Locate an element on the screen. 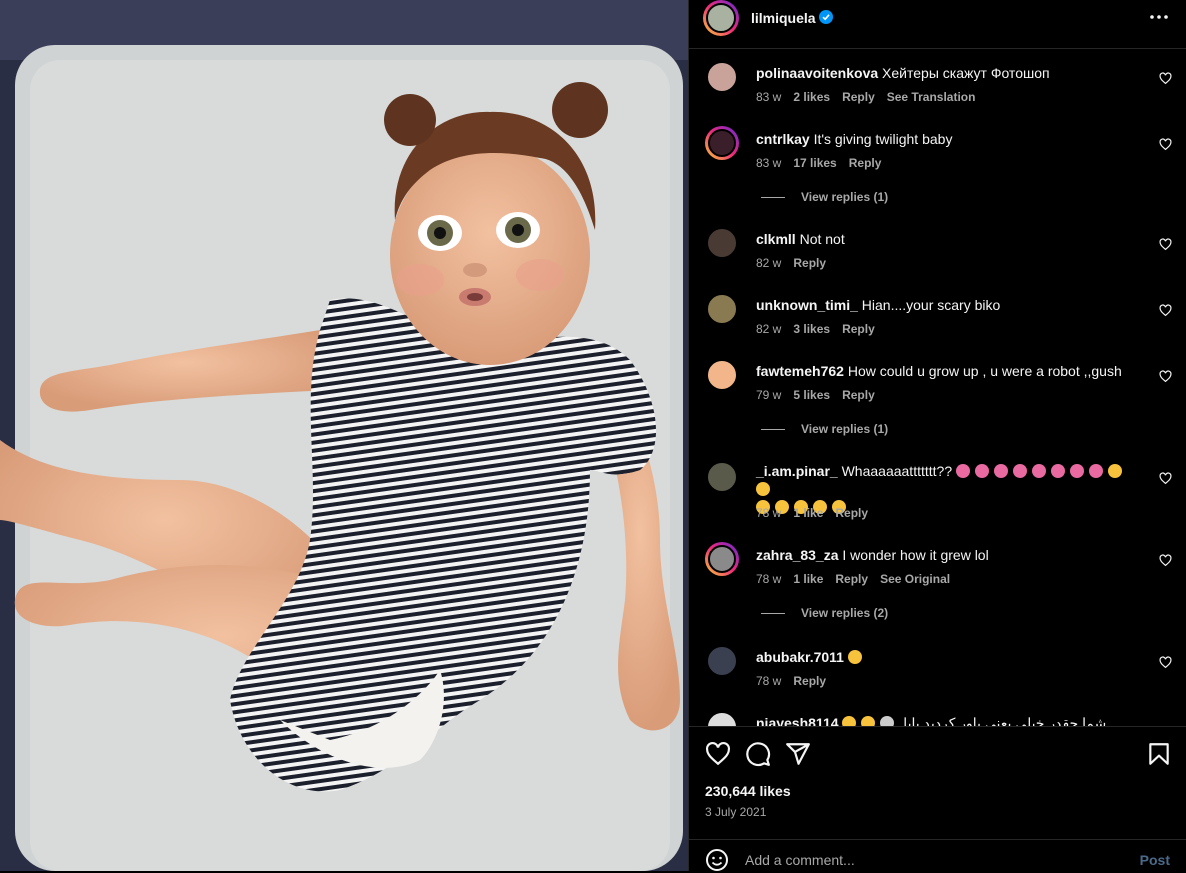 The width and height of the screenshot is (1186, 873). author-avatar is located at coordinates (721, 18).